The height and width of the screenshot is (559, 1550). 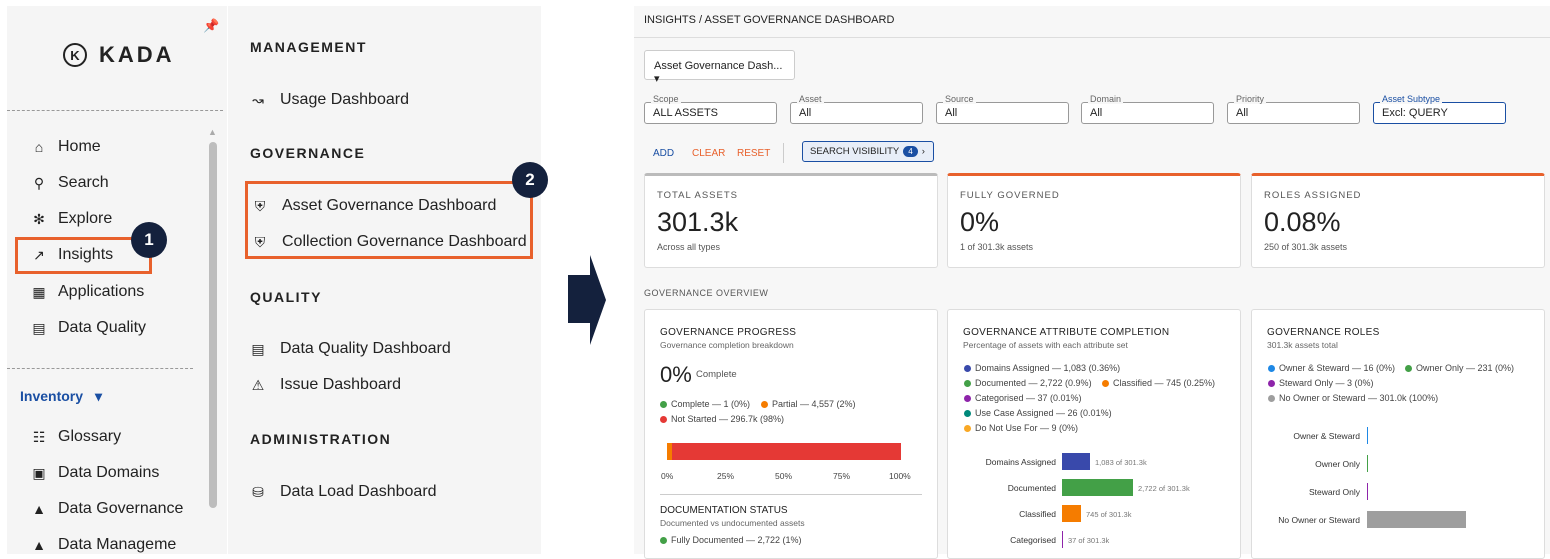 I want to click on filter-priority: Priority All, so click(x=1293, y=109).